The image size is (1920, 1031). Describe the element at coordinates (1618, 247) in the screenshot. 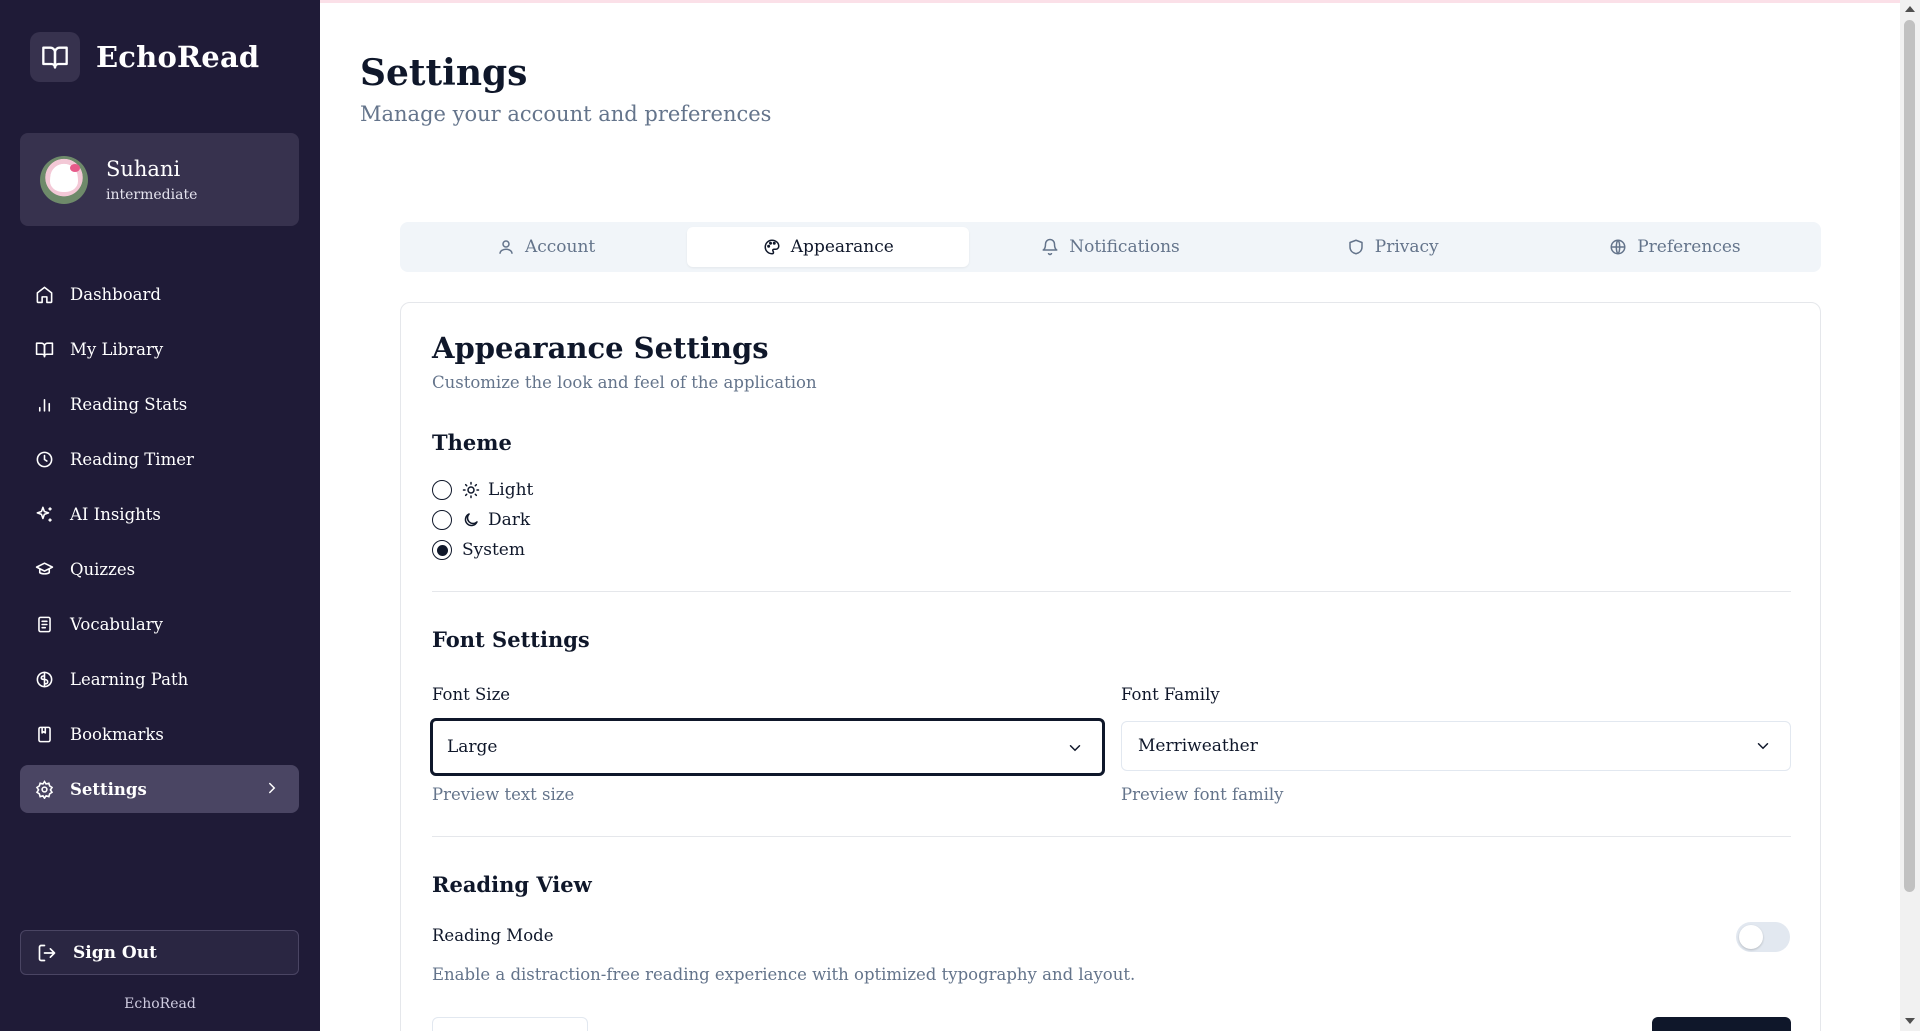

I see `globe-icon` at that location.